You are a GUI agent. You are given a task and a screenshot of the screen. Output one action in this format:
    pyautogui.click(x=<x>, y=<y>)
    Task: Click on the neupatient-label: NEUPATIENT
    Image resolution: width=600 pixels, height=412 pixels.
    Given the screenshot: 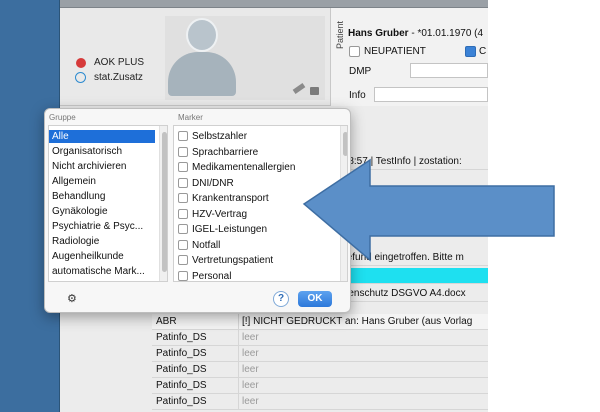 What is the action you would take?
    pyautogui.click(x=395, y=51)
    